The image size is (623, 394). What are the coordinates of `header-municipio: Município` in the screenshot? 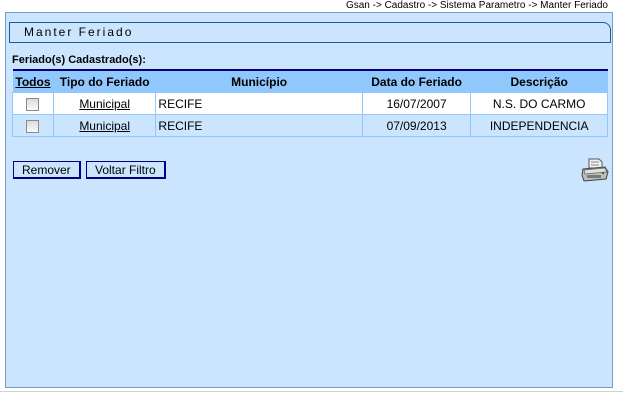 It's located at (259, 81).